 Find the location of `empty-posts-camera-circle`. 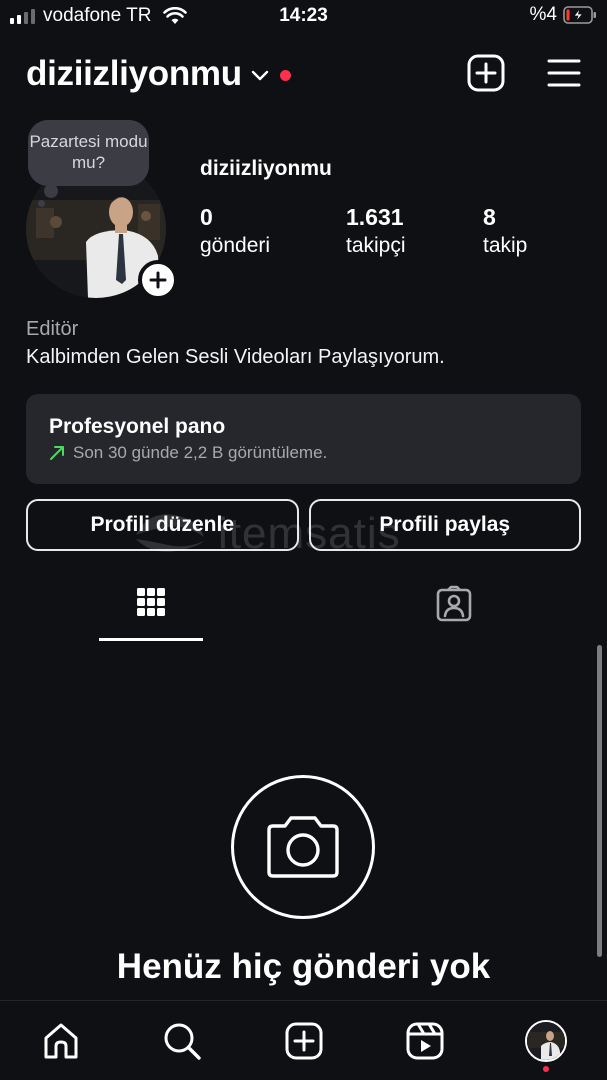

empty-posts-camera-circle is located at coordinates (303, 847).